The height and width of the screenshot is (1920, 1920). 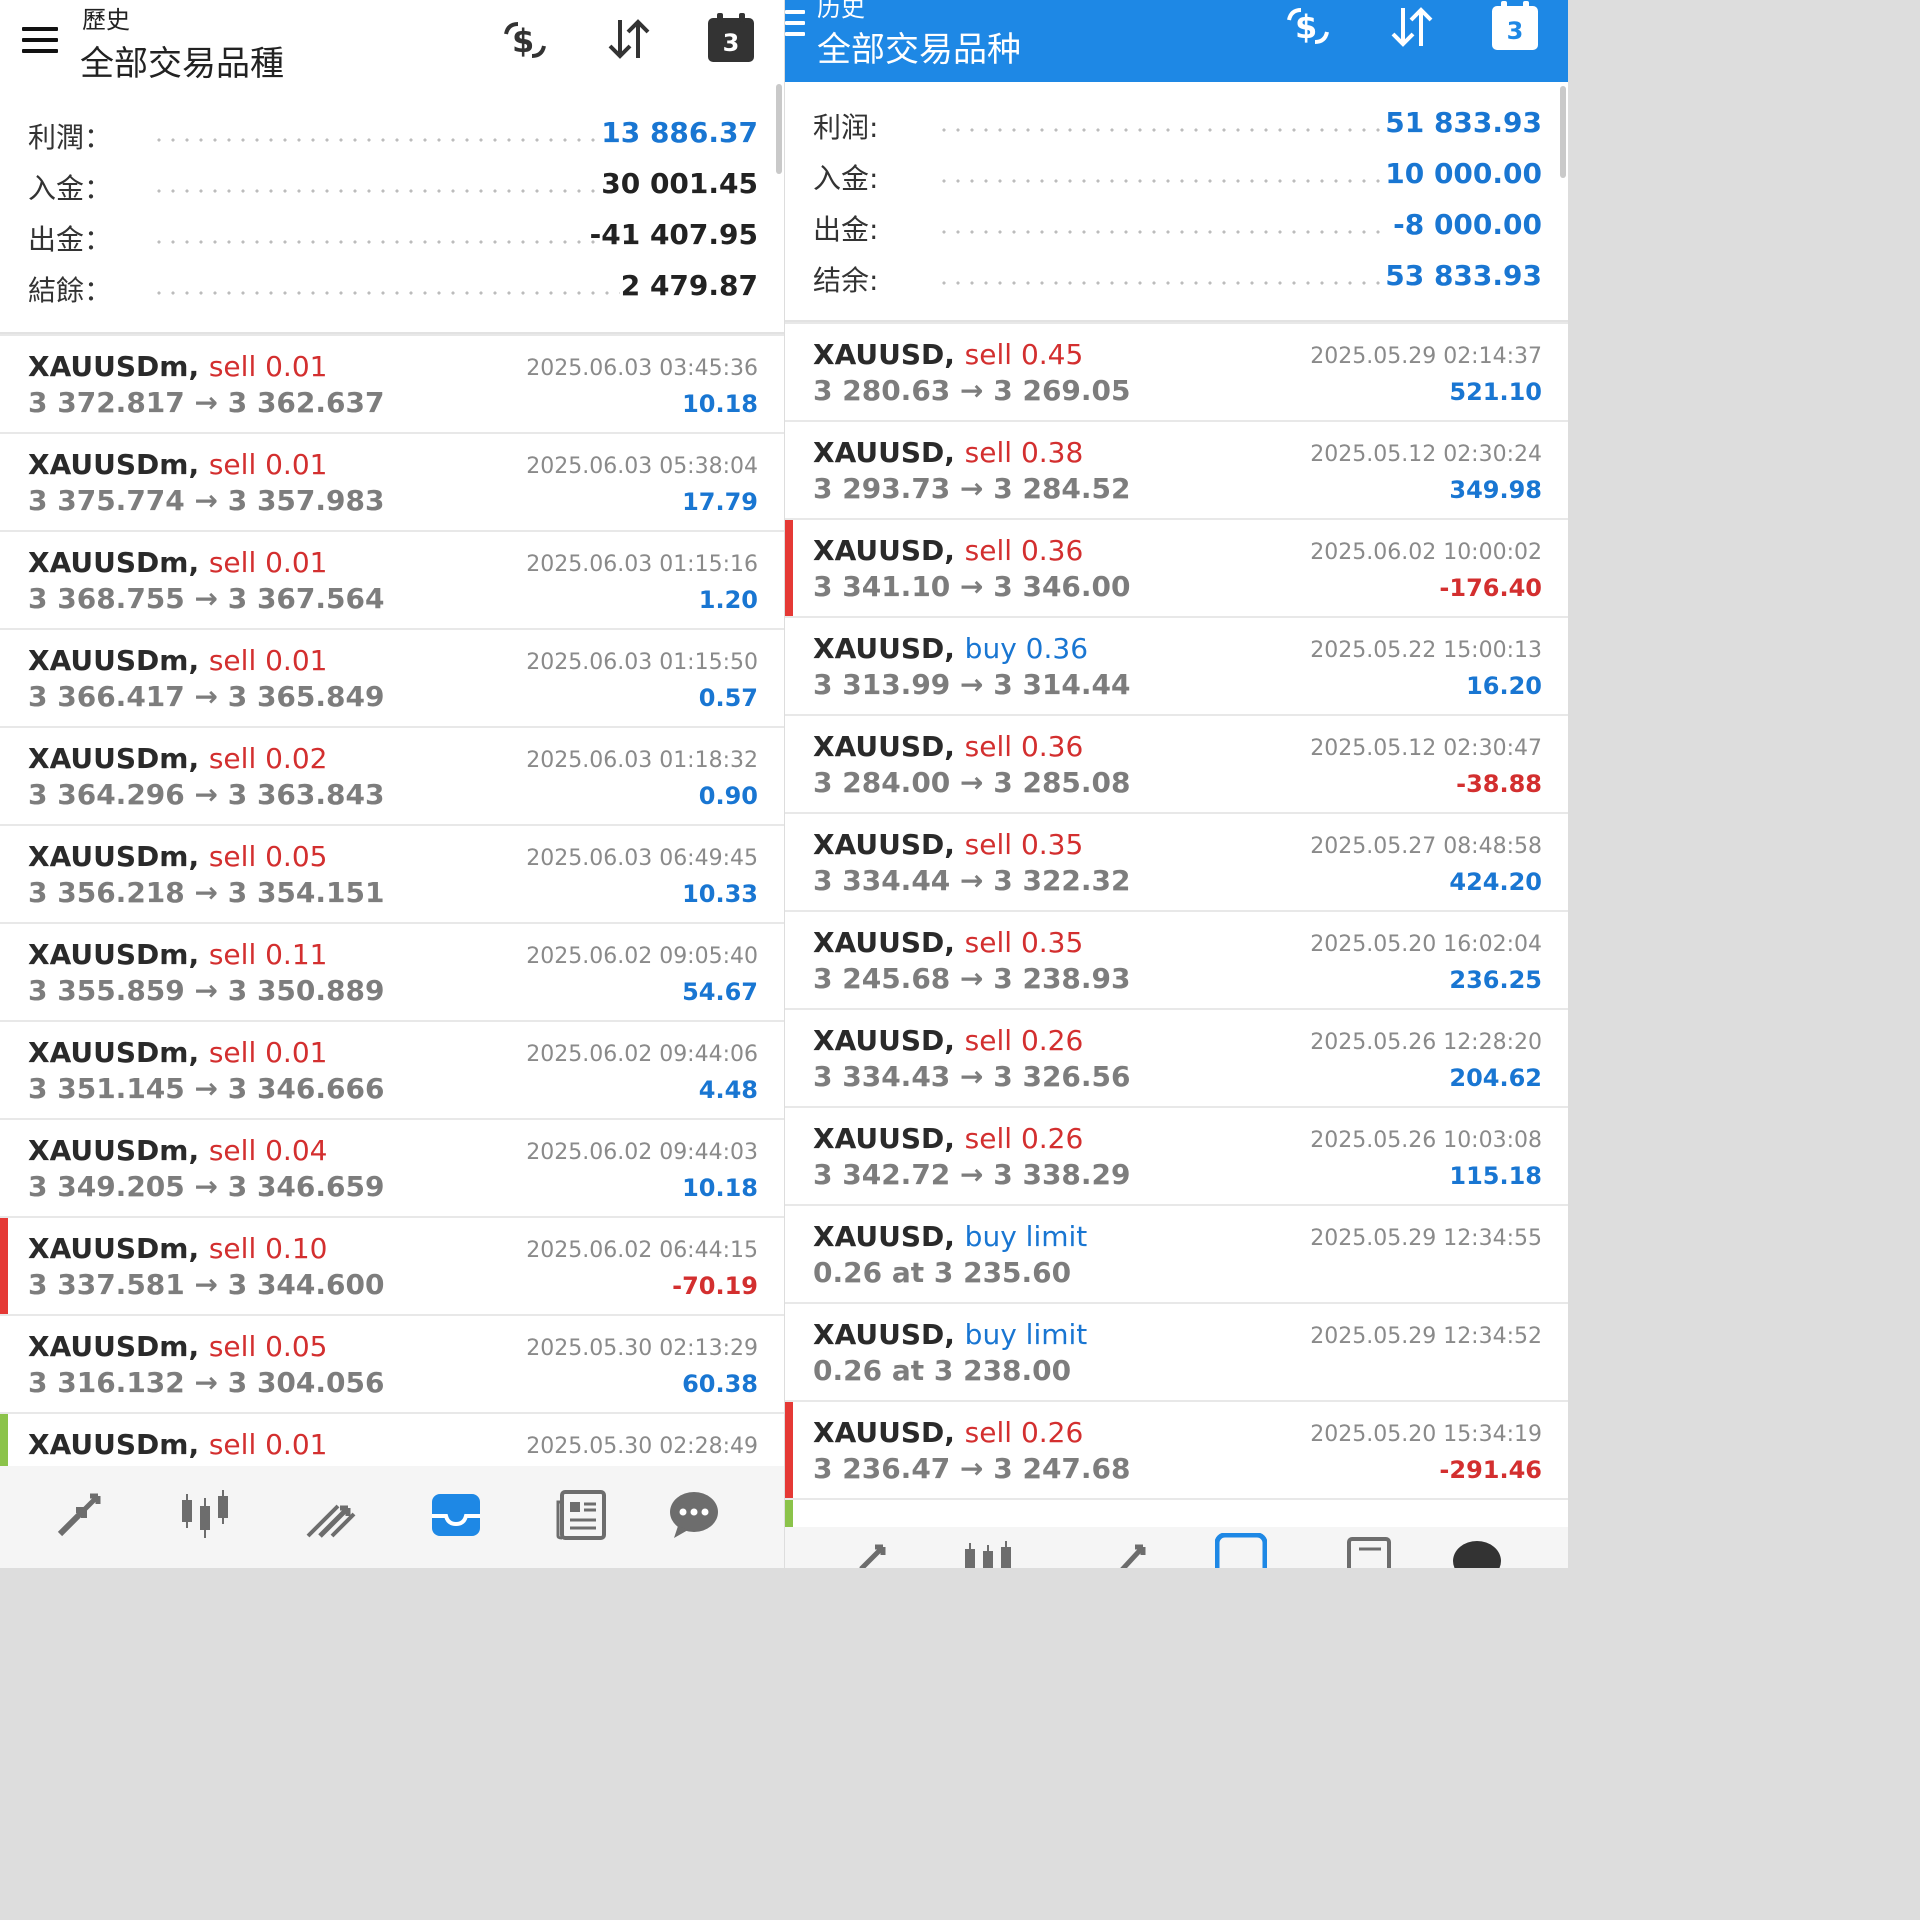 What do you see at coordinates (206, 598) in the screenshot?
I see `trade-prices: 3 368.755 → 3 367.564` at bounding box center [206, 598].